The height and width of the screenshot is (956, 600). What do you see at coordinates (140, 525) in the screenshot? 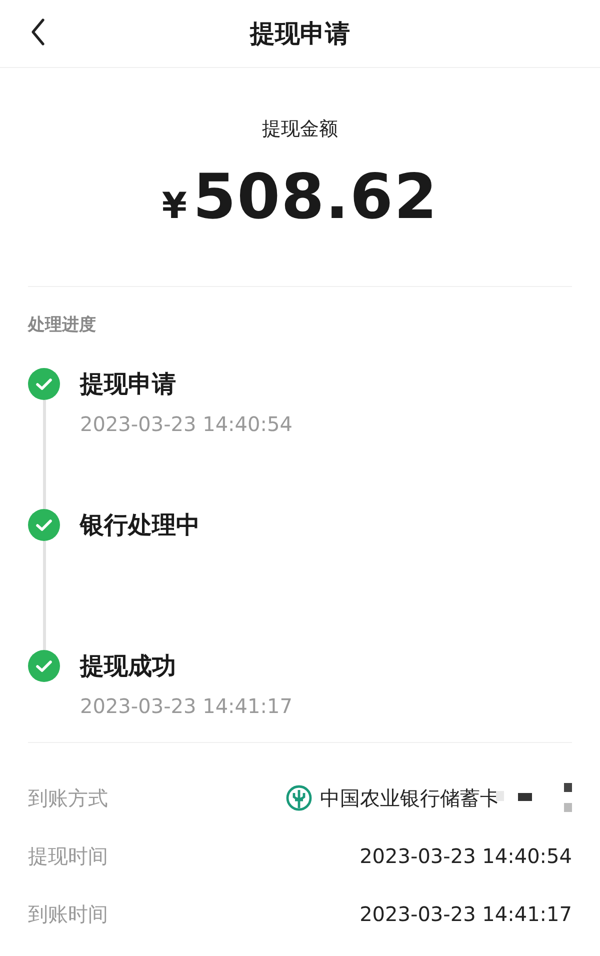
I see `step-title: 银行处理中` at bounding box center [140, 525].